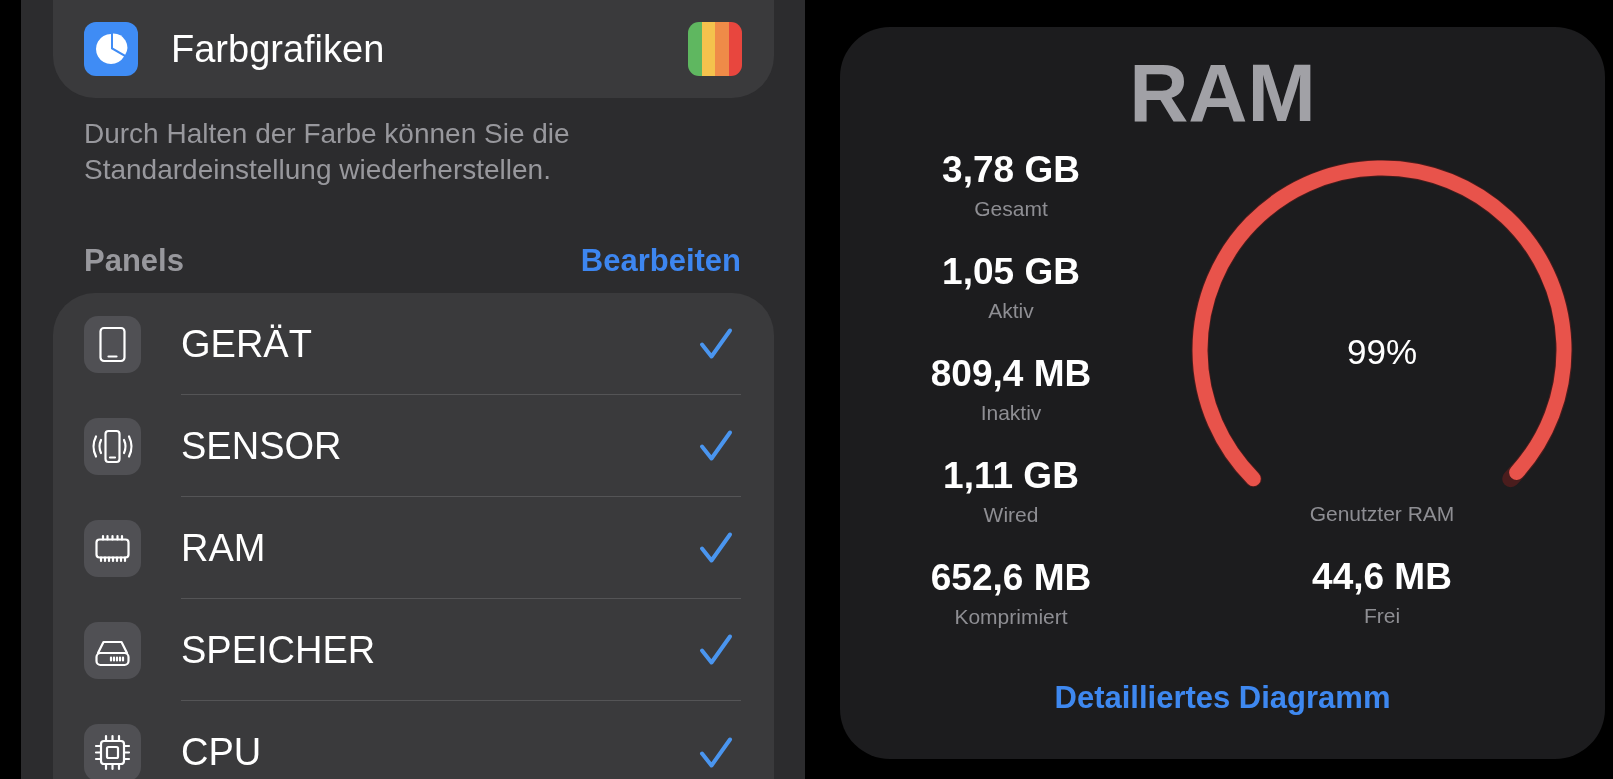 The image size is (1613, 779). Describe the element at coordinates (112, 548) in the screenshot. I see `memory-module-icon` at that location.